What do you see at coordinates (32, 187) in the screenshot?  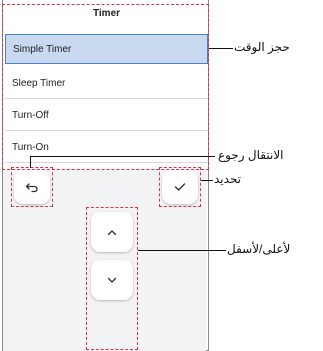 I see `back-highlight-box` at bounding box center [32, 187].